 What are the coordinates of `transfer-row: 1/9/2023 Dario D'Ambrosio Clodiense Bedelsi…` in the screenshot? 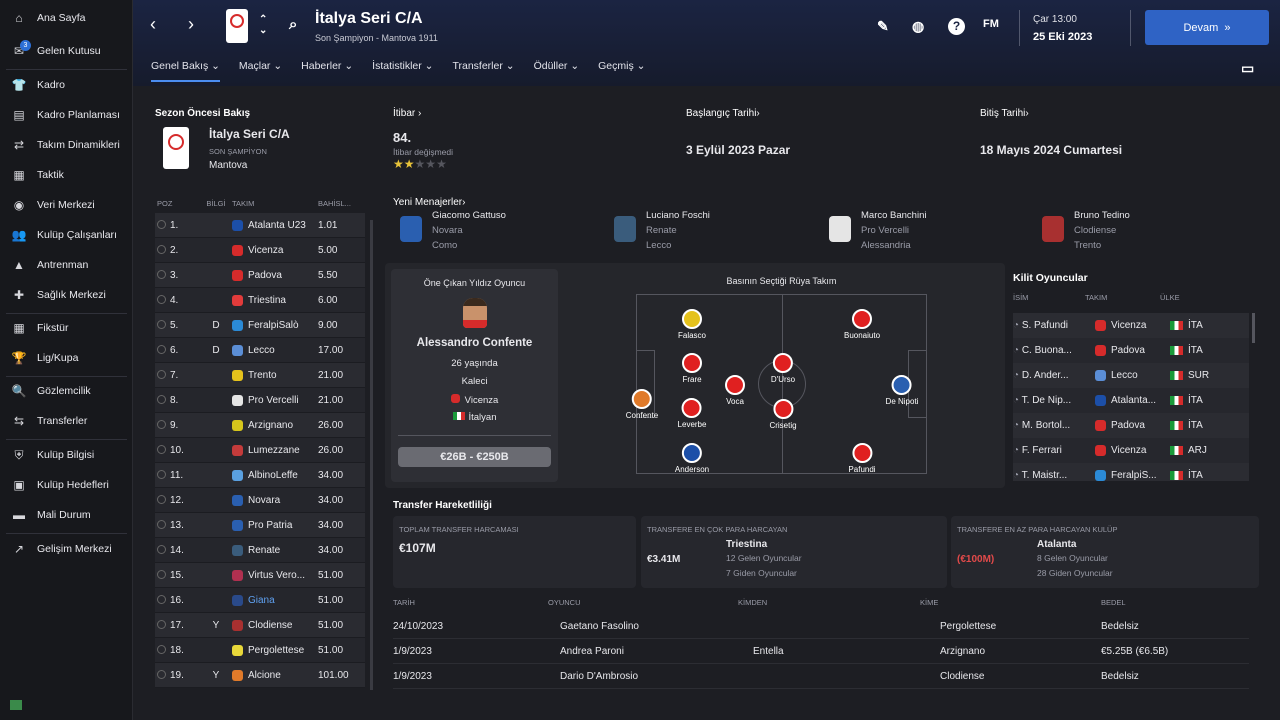 It's located at (821, 676).